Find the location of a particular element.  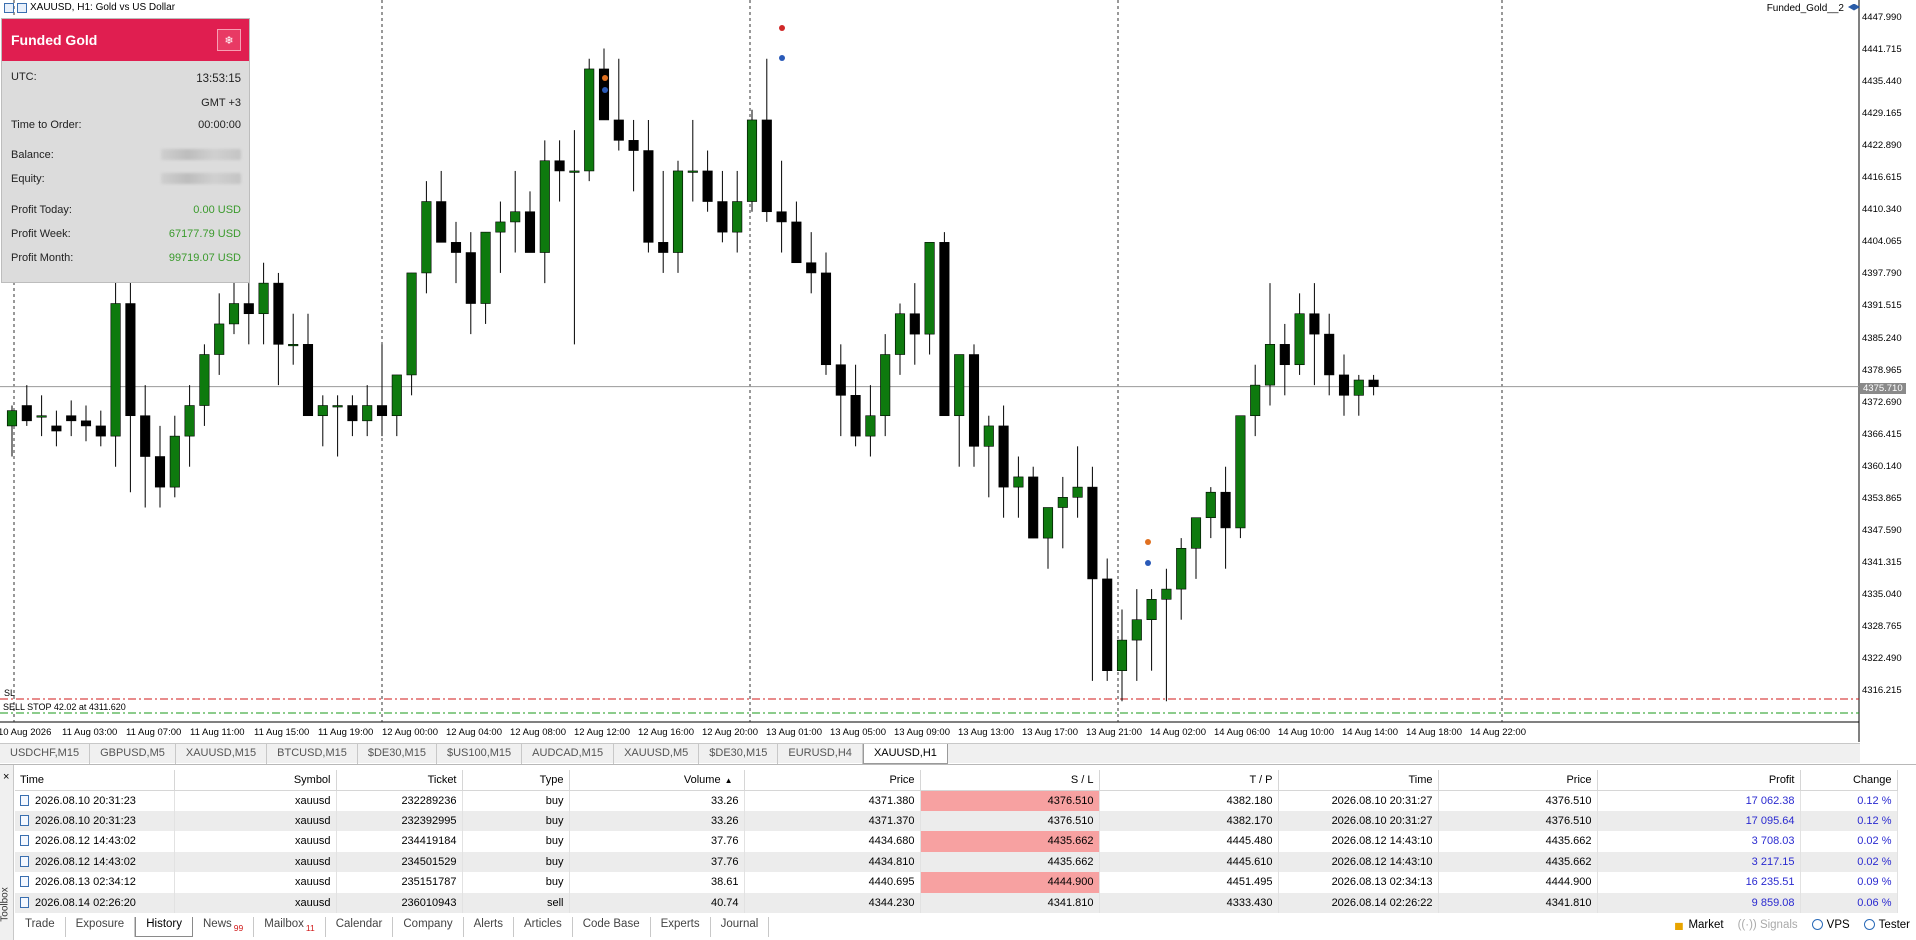

history-cell: buy is located at coordinates (516, 841).